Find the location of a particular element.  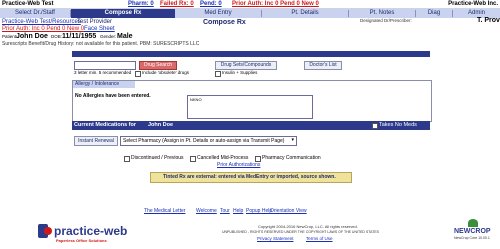

patient-gender: Male is located at coordinates (125, 36).